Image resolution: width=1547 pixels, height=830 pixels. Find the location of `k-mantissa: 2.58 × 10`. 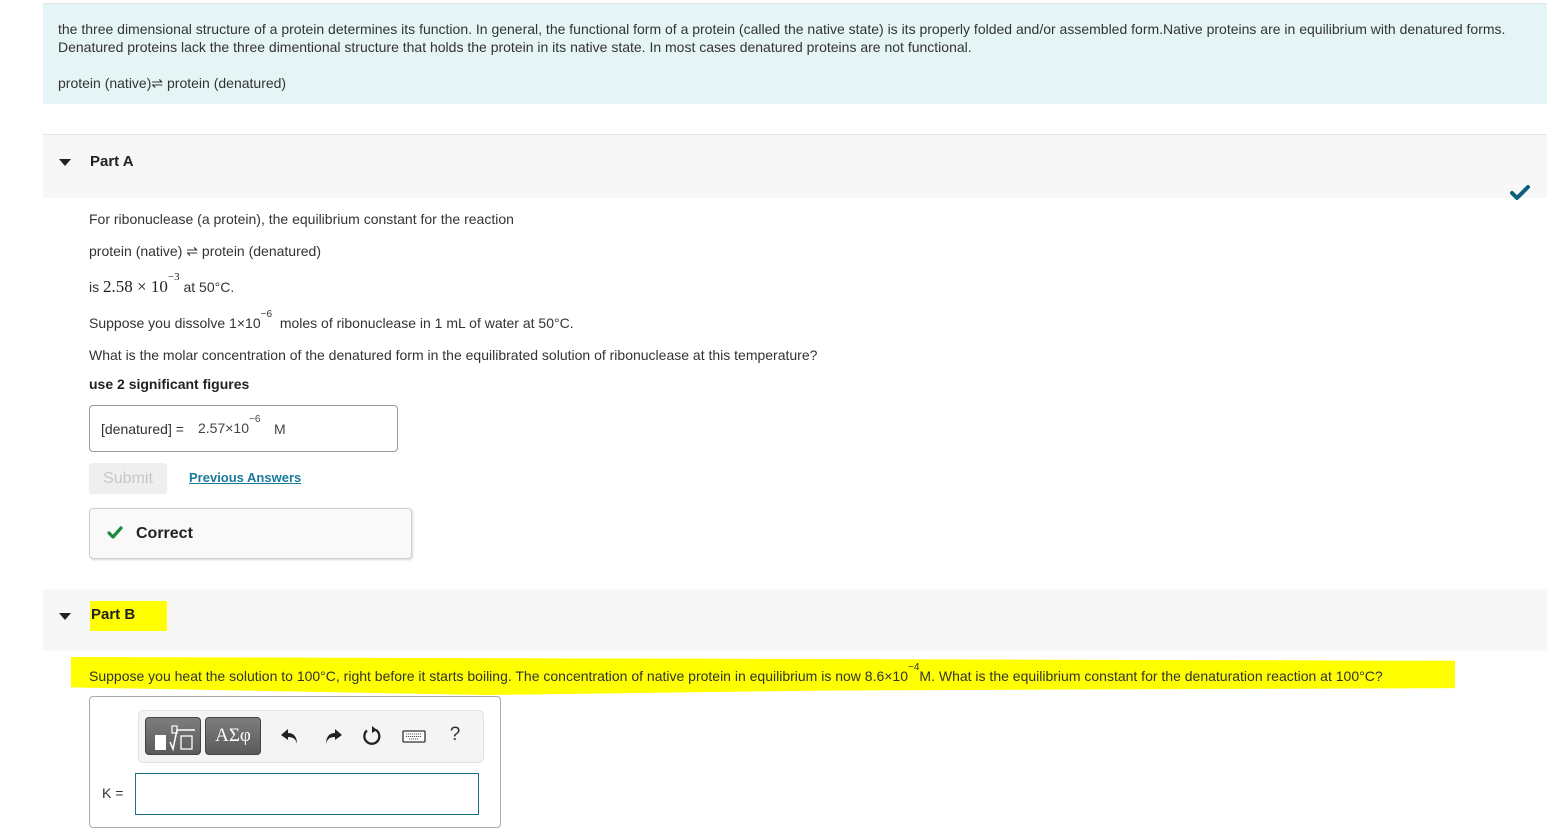

k-mantissa: 2.58 × 10 is located at coordinates (135, 286).